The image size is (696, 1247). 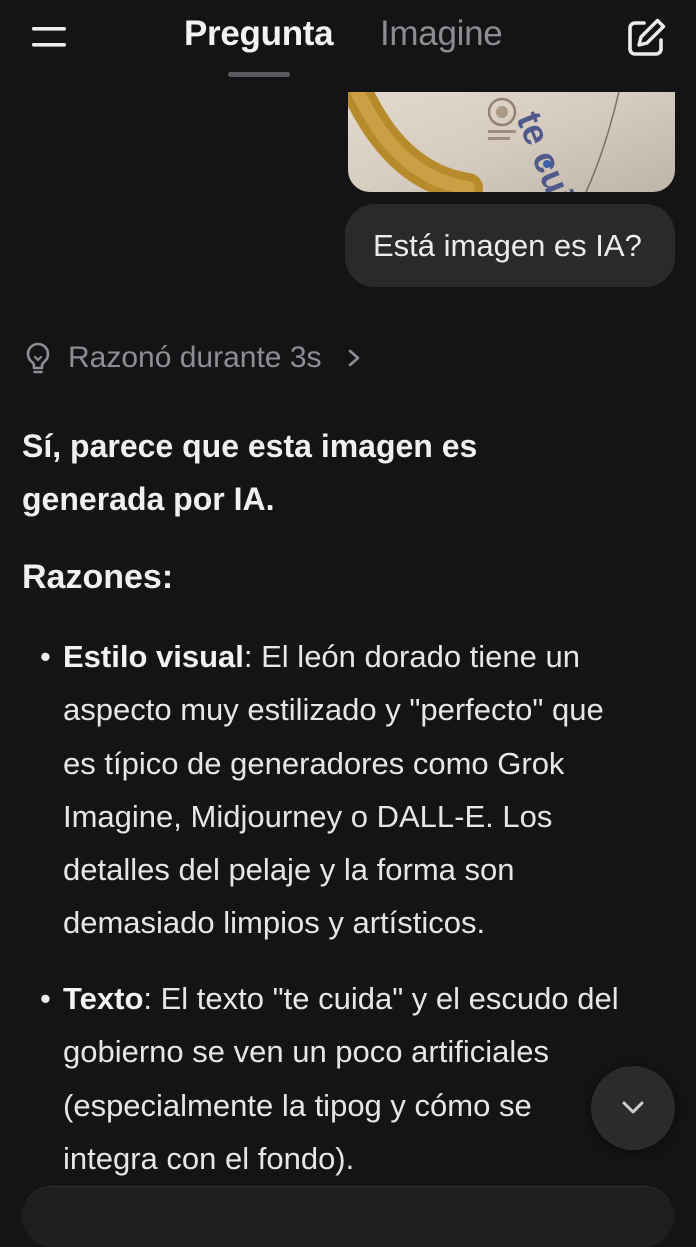 I want to click on menu-button, so click(x=50, y=38).